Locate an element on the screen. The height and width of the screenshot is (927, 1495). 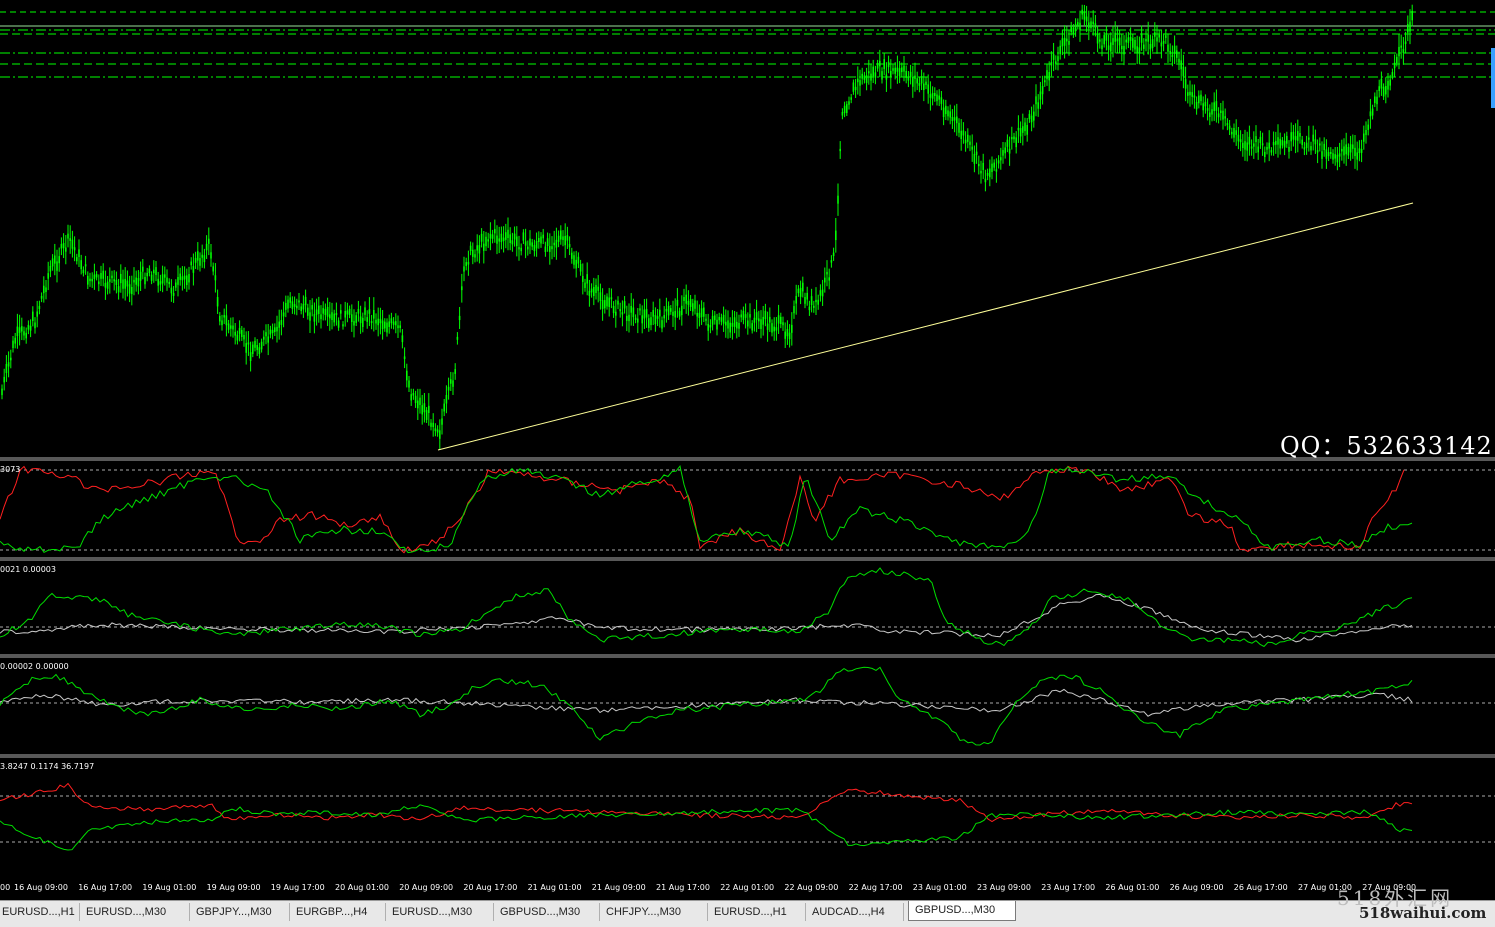
time-axis-label: 23 Aug 01:00 is located at coordinates (939, 887).